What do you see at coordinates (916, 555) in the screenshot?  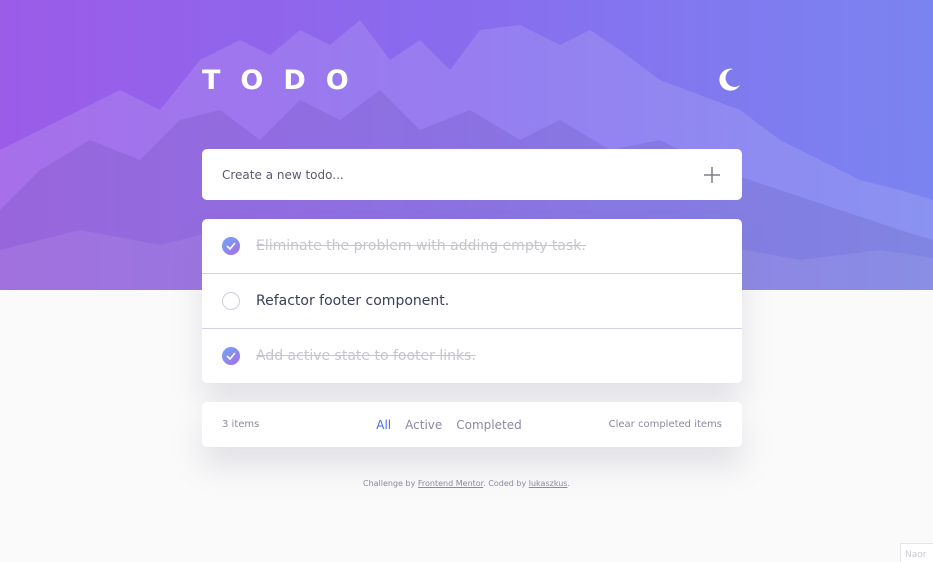 I see `corner-widget-text: Naor` at bounding box center [916, 555].